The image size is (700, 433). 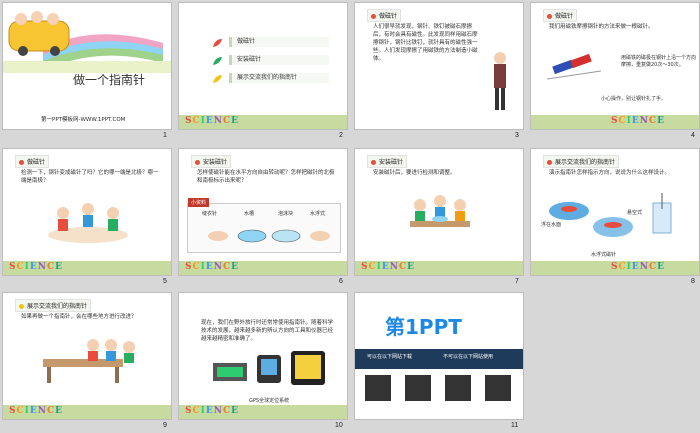 I want to click on slide-thumbnail-2: 做磁针 安装磁针 展示交流我们的指南针 SCIENCE, so click(x=263, y=66).